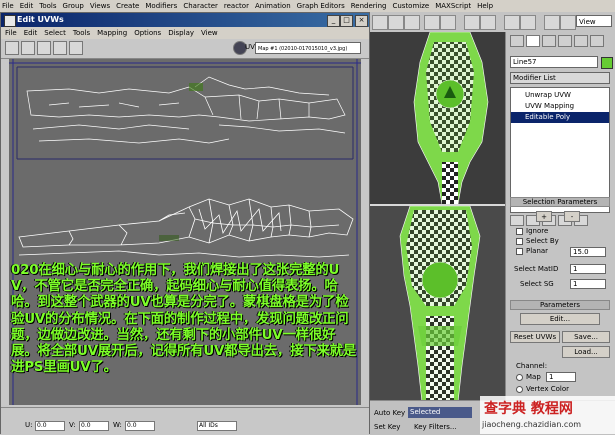  Describe the element at coordinates (27, 6) in the screenshot. I see `menu-edit: Edit` at that location.